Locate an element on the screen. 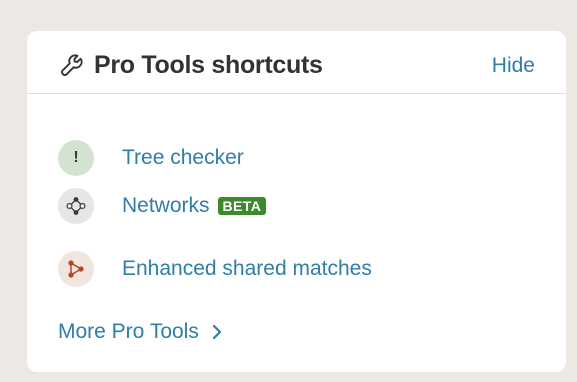  chevron-right-icon is located at coordinates (216, 332).